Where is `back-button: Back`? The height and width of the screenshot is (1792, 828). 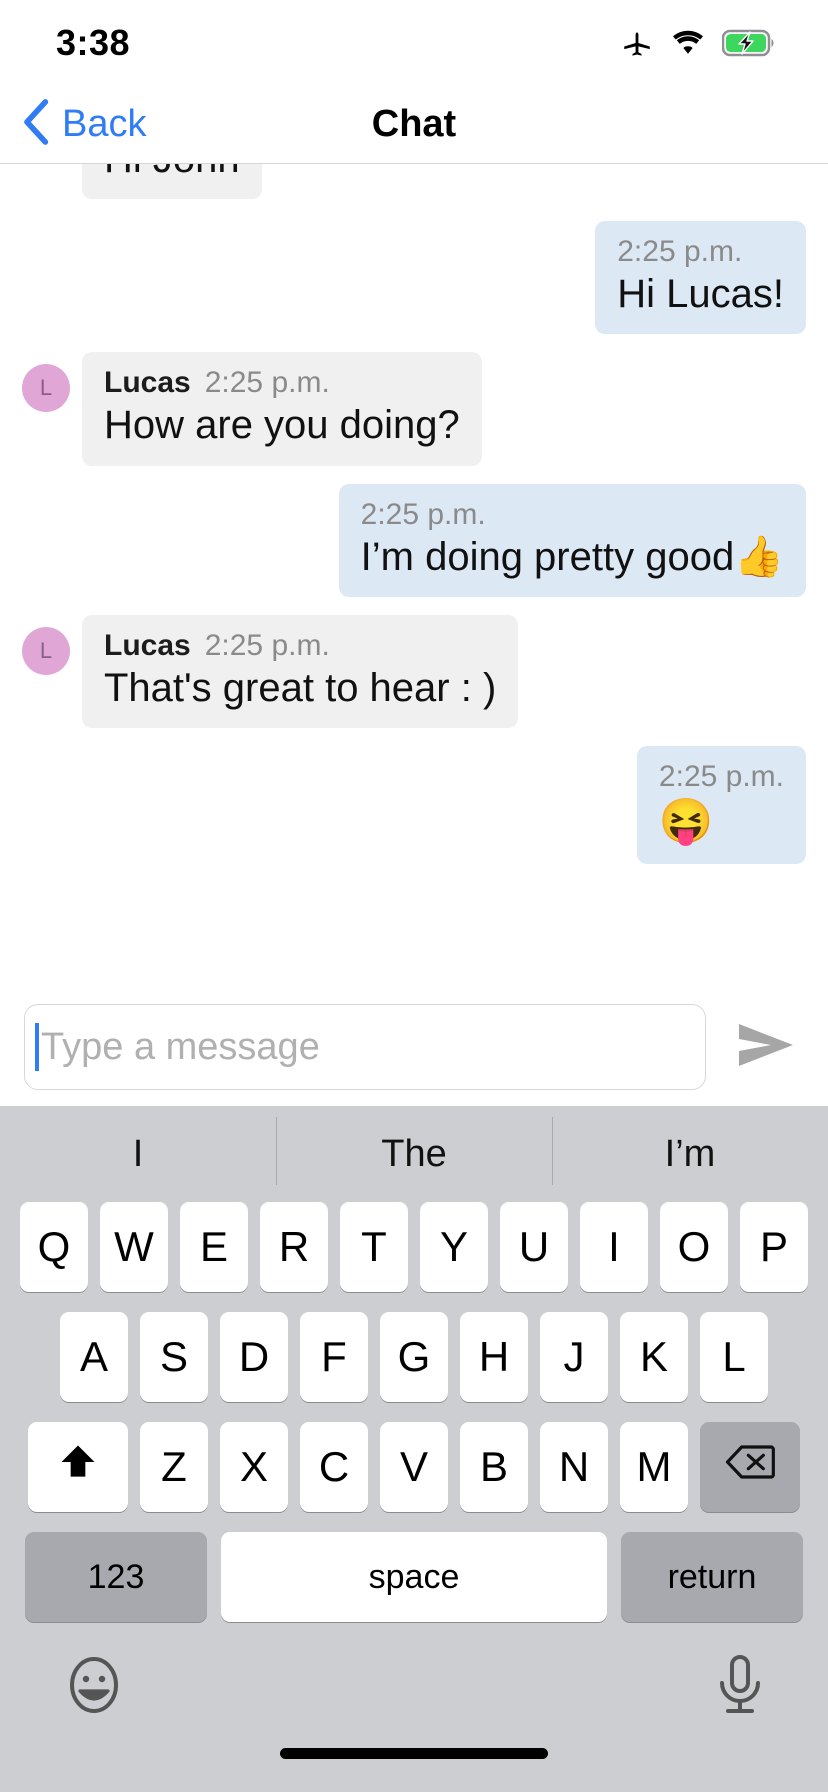 back-button: Back is located at coordinates (73, 124).